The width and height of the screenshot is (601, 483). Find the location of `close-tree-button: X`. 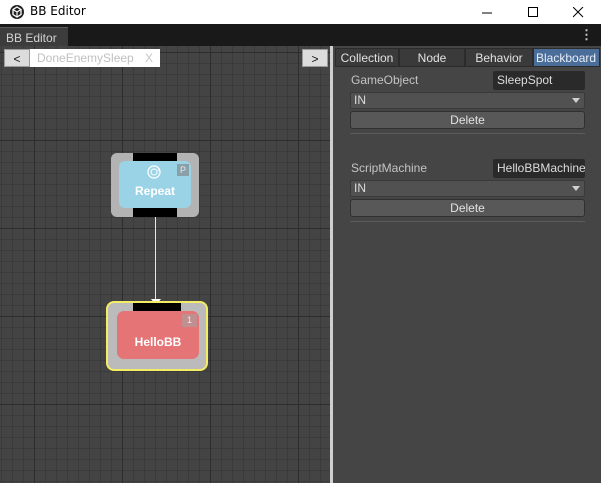

close-tree-button: X is located at coordinates (149, 58).